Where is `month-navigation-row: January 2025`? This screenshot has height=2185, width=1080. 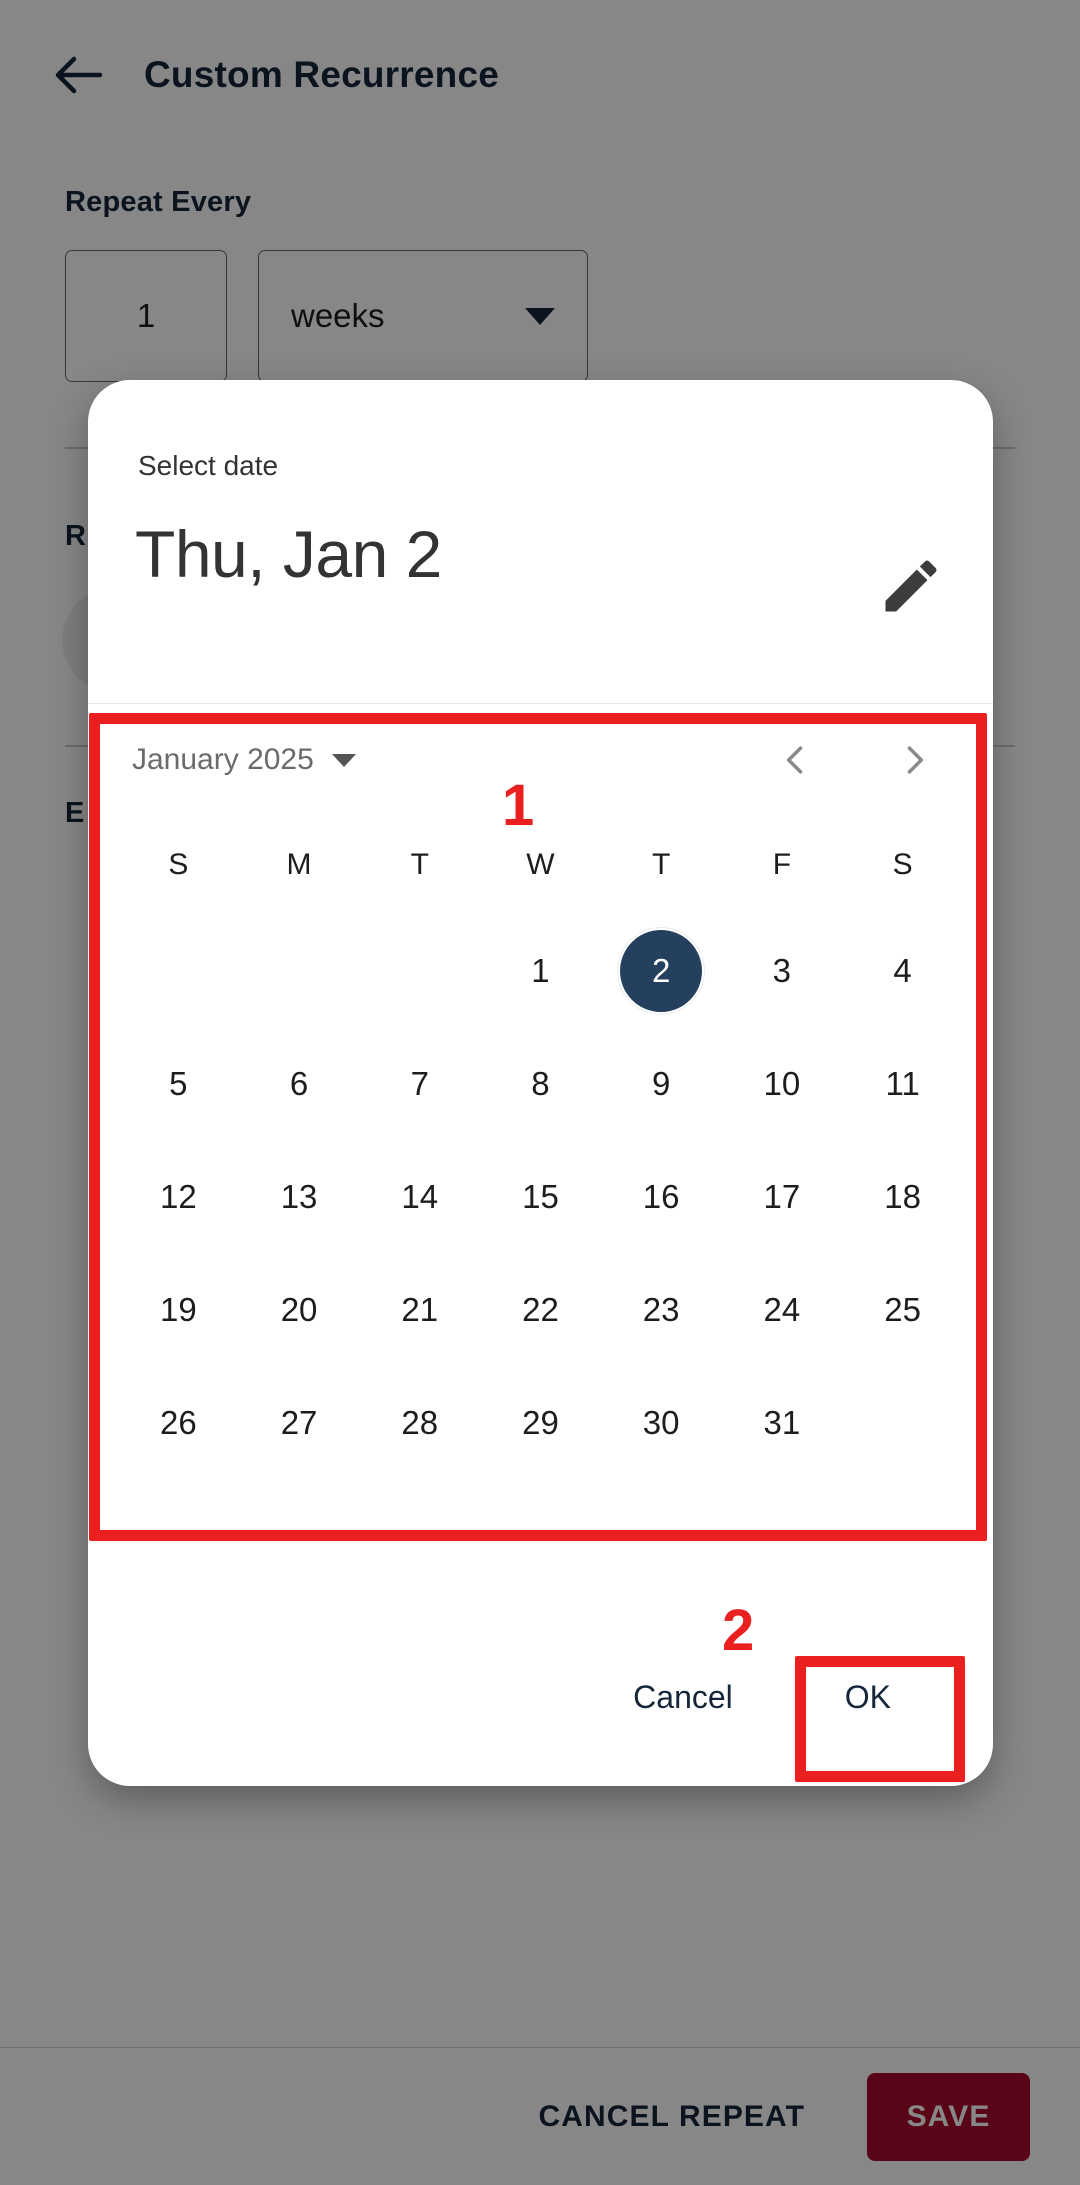 month-navigation-row: January 2025 is located at coordinates (540, 760).